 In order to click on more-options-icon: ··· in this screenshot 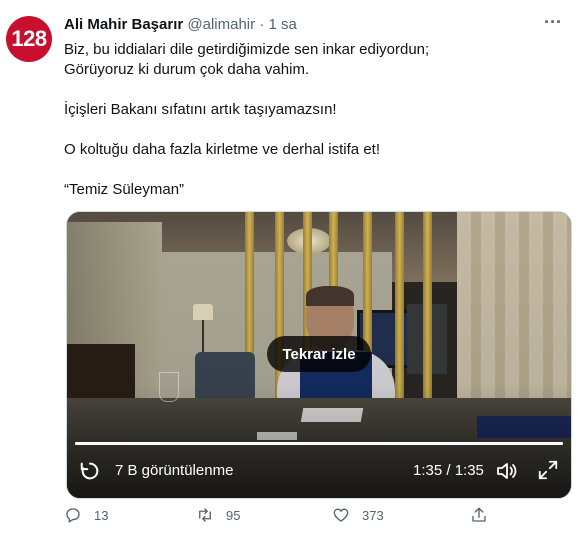, I will do `click(553, 22)`.